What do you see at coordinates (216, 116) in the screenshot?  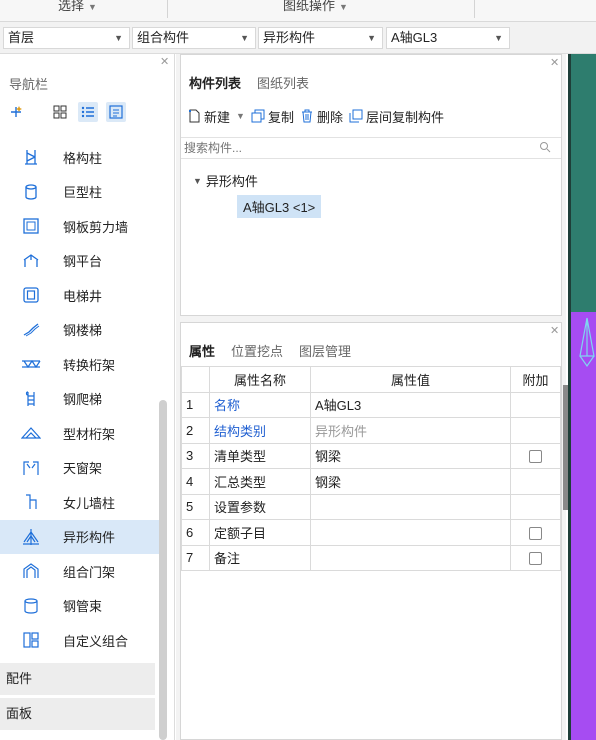 I see `new-button: 新建 ▼` at bounding box center [216, 116].